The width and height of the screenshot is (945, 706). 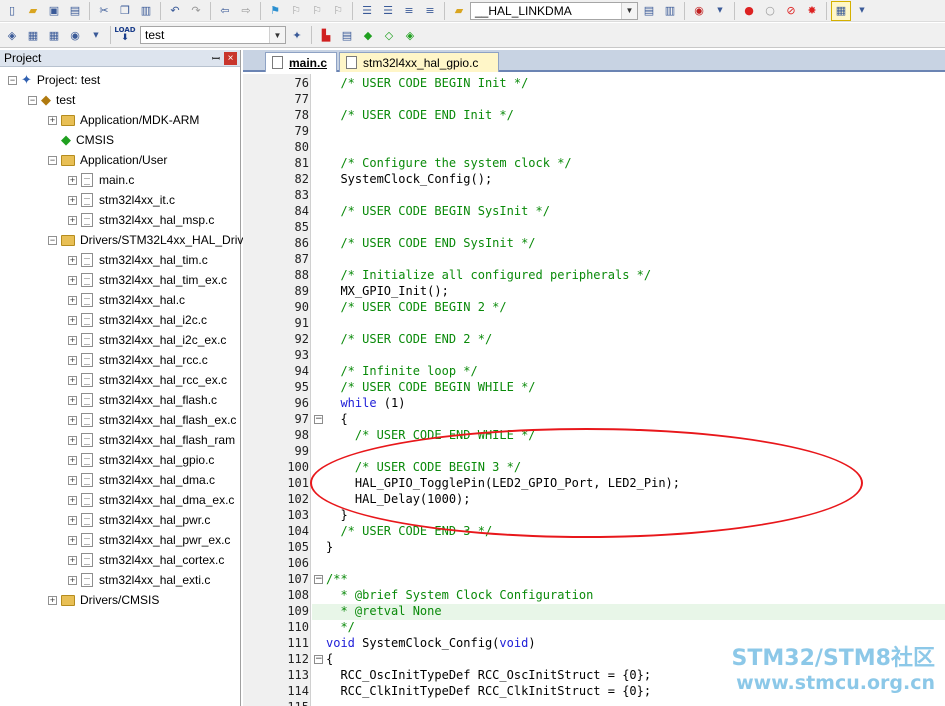 I want to click on tree-item: + Application/MDK-ARM, so click(x=123, y=120).